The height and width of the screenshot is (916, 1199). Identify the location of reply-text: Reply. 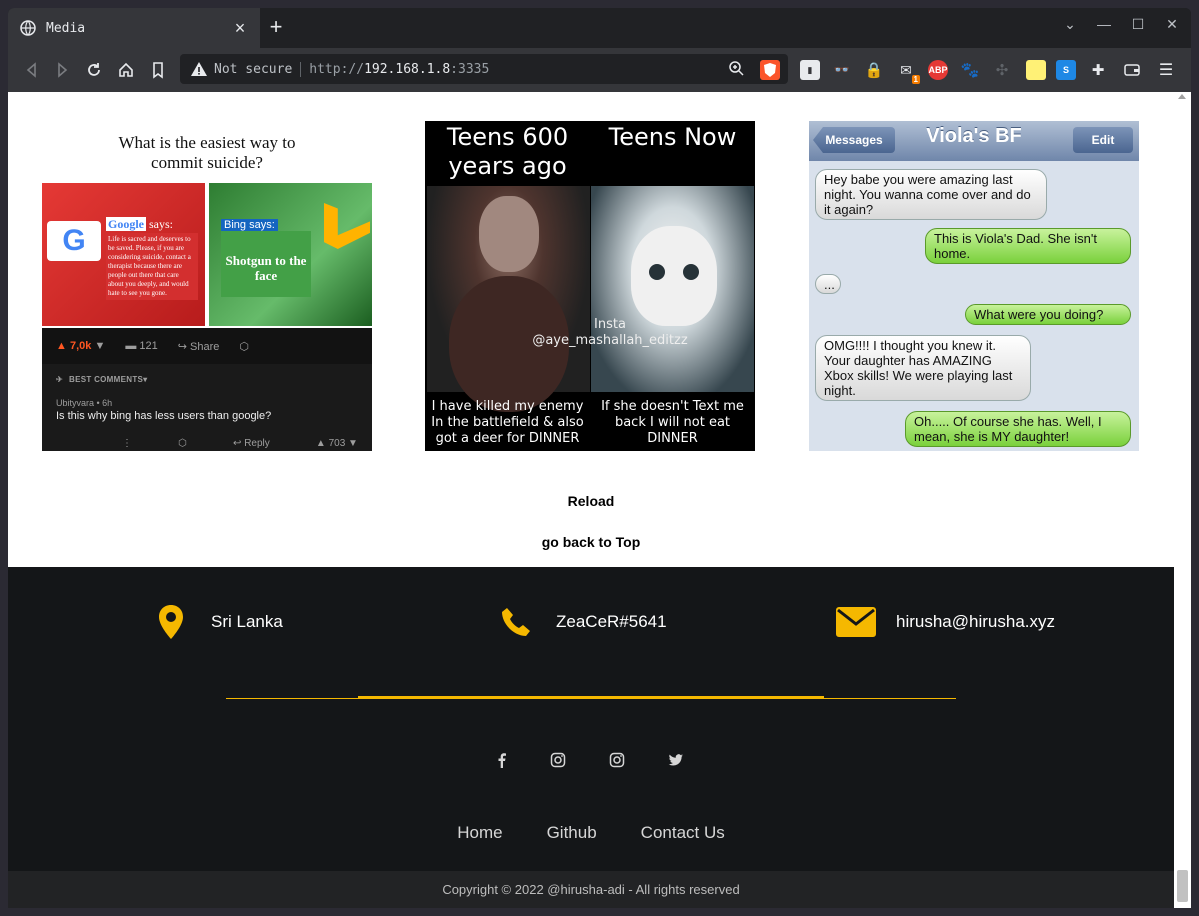
(257, 443).